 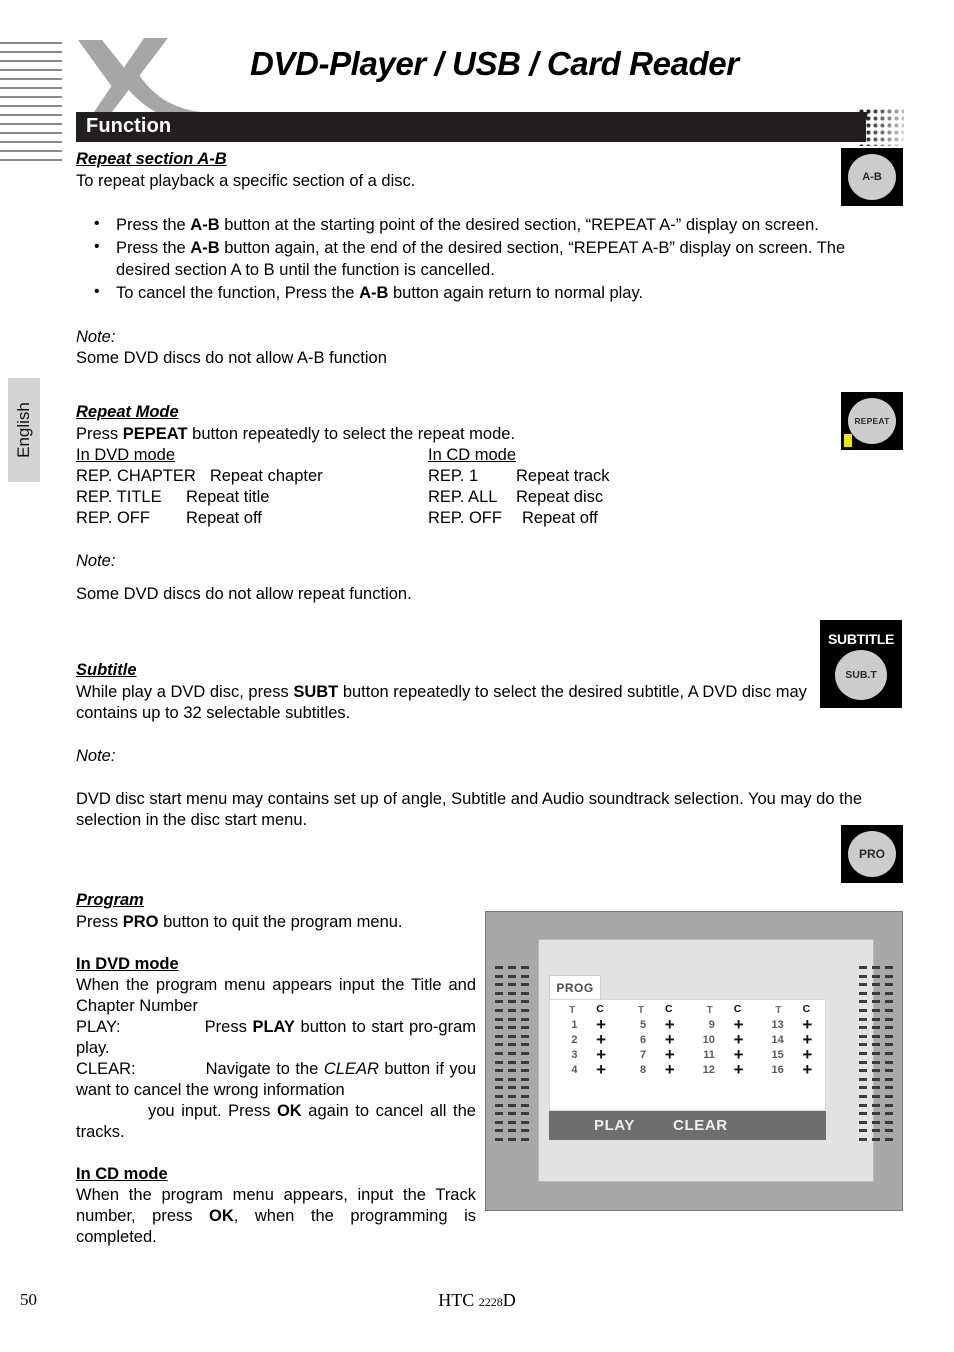 I want to click on program-dvd-play-label: PLAY:, so click(x=98, y=1027).